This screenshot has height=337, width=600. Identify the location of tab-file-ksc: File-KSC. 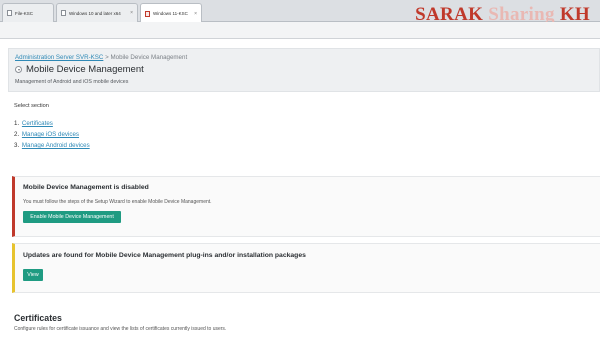
(28, 12).